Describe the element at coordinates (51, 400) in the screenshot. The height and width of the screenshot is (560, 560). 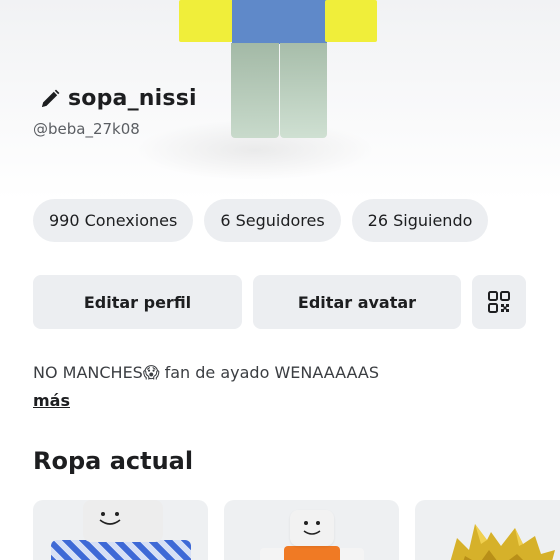
I see `show-more-link: más` at that location.